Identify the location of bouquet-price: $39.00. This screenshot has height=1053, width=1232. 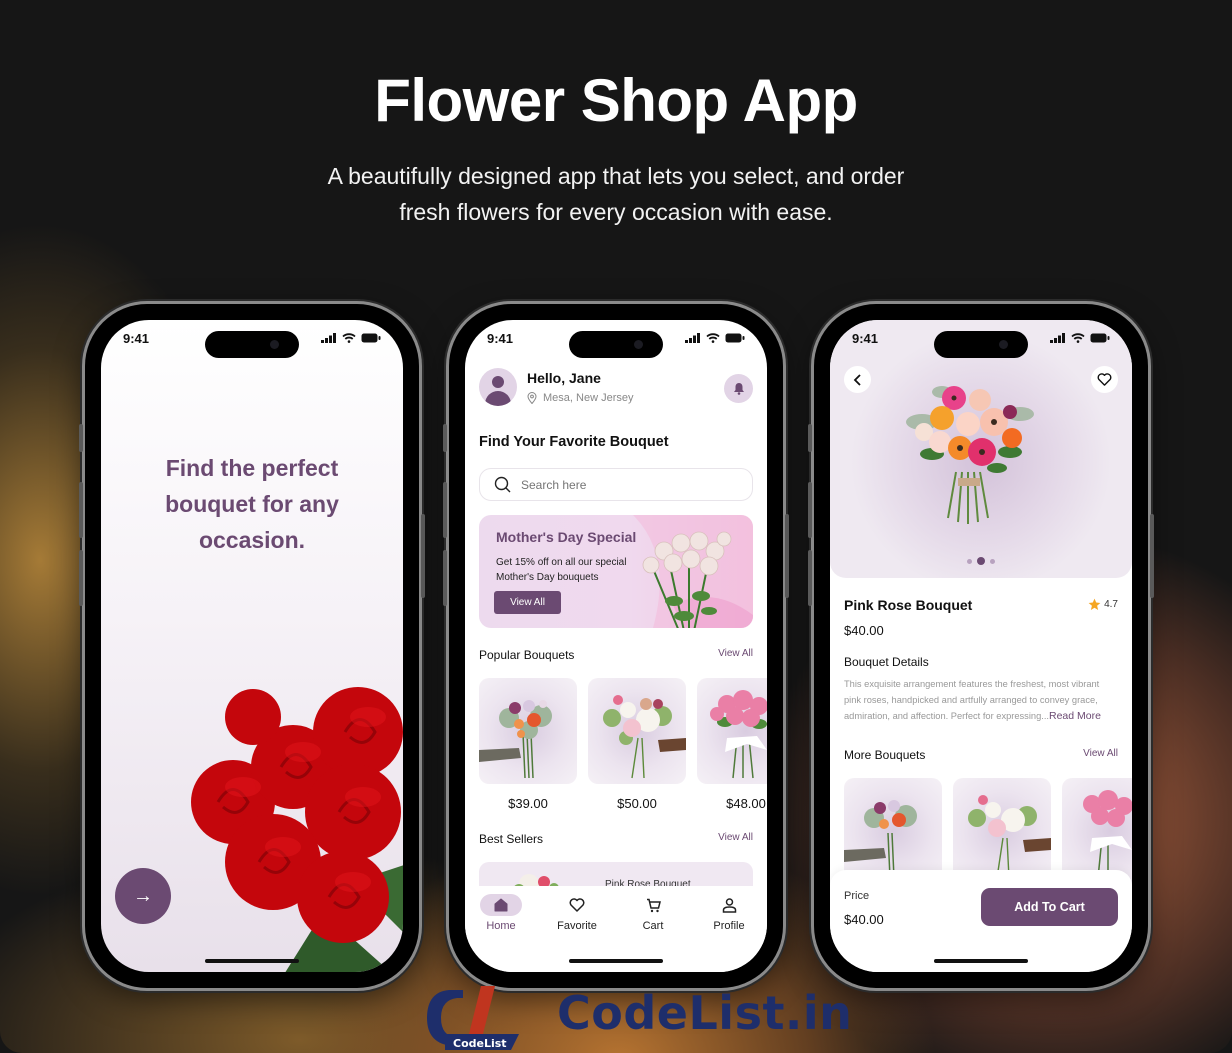
(528, 803).